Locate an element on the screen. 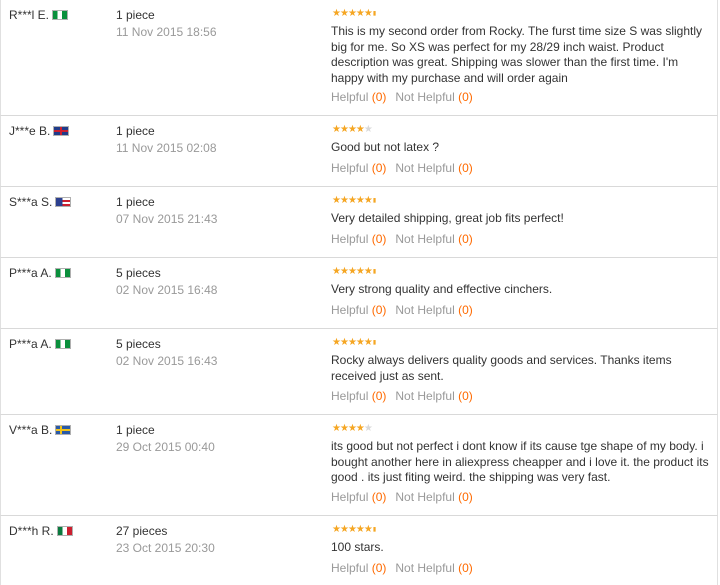  review-date: 11 Nov 2015 18:56 is located at coordinates (166, 32).